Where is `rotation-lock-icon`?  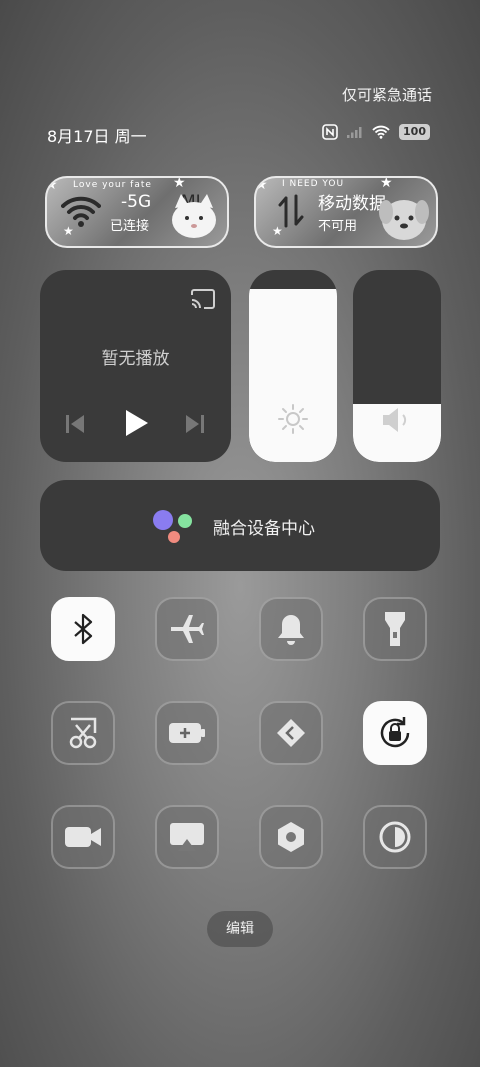
rotation-lock-icon is located at coordinates (395, 732).